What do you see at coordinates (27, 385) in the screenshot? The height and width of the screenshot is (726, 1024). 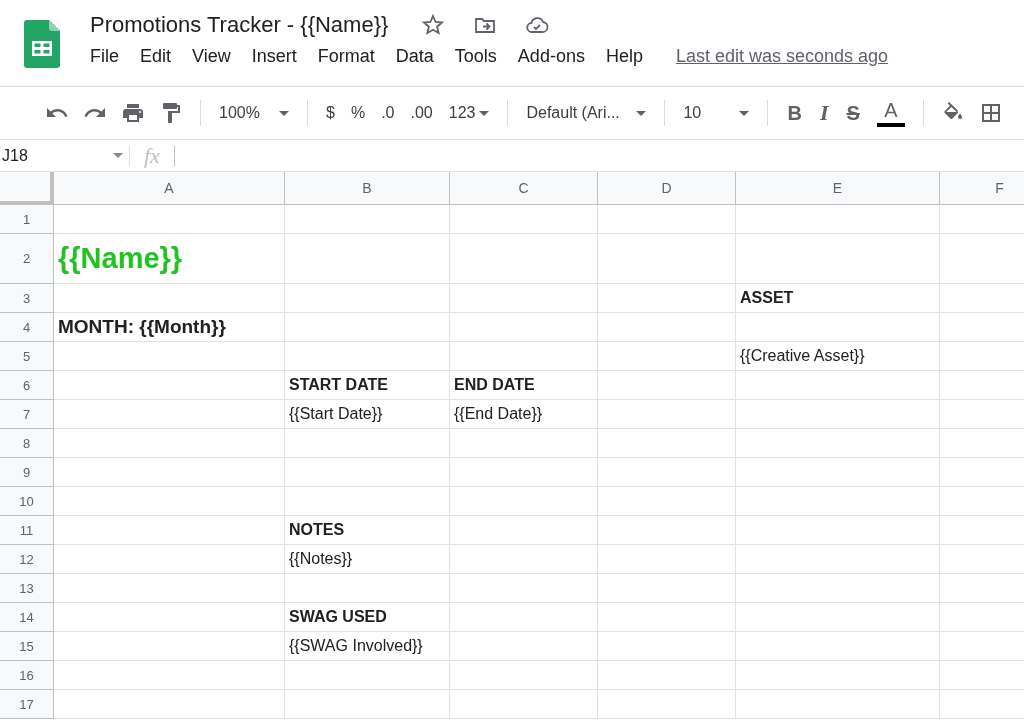 I see `row-header: 6` at bounding box center [27, 385].